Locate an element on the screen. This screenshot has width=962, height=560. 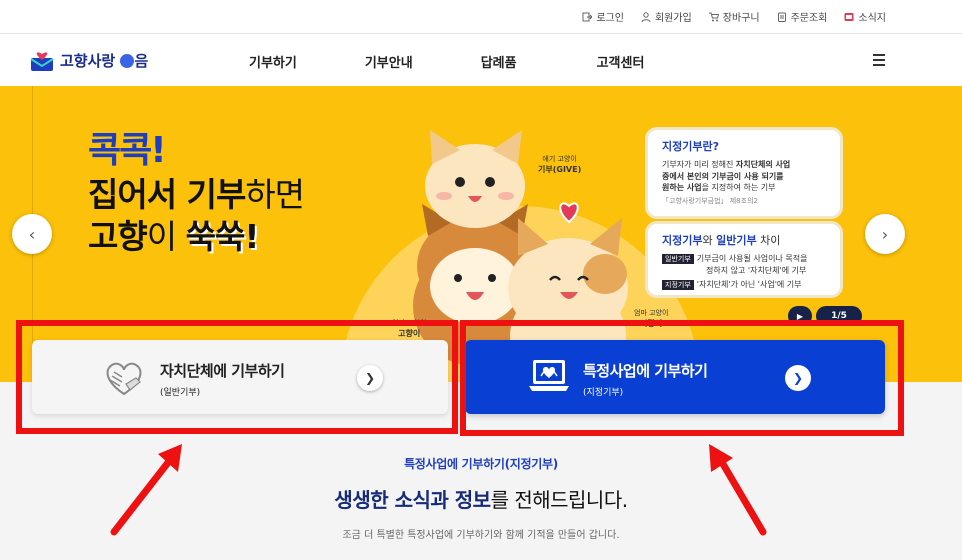
order-link: 주문조회 is located at coordinates (802, 16).